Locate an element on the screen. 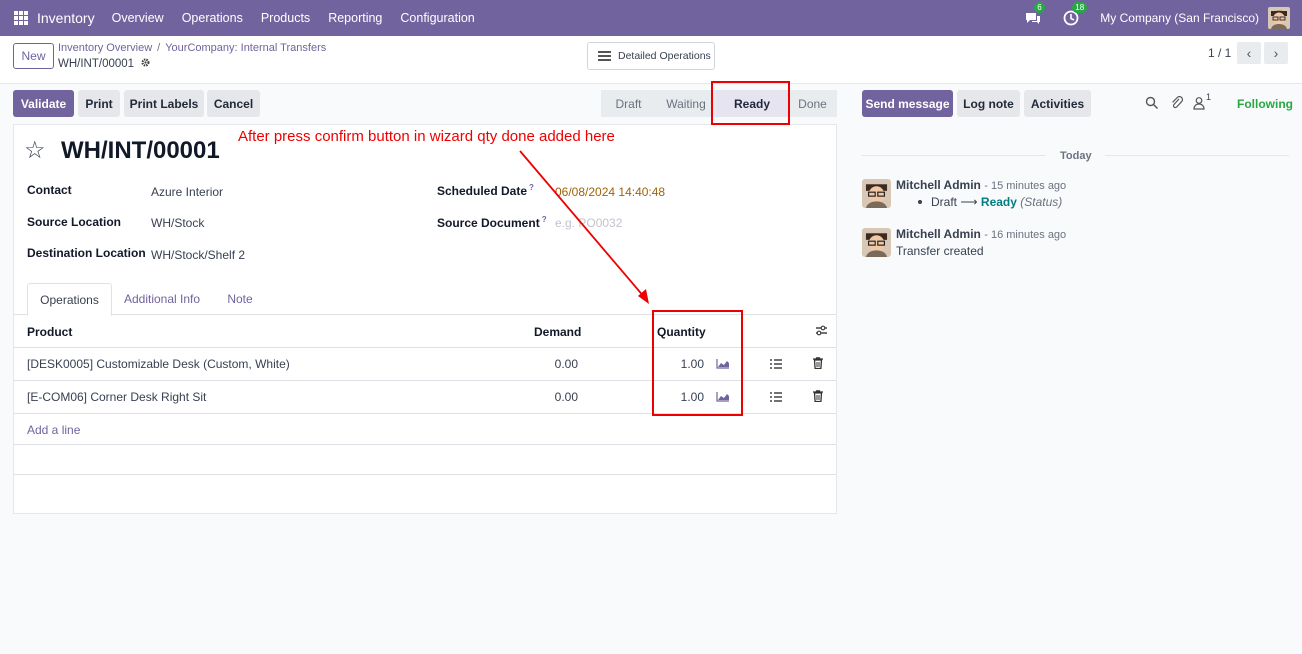  app-name: Inventory is located at coordinates (66, 18).